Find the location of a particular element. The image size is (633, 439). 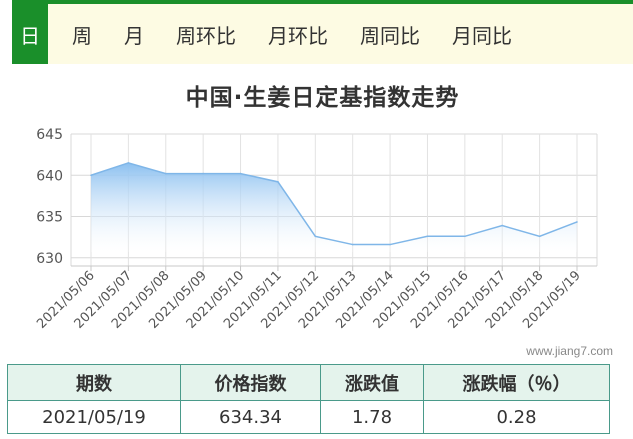

y-tick-label: 645 is located at coordinates (49, 135).